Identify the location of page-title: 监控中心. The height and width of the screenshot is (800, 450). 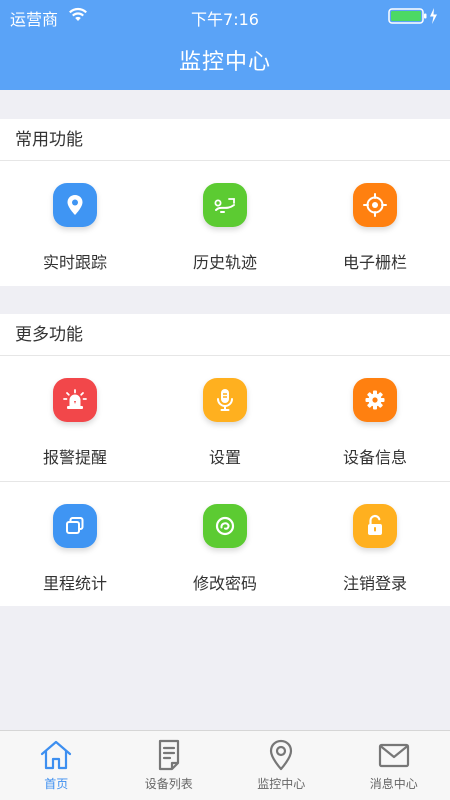
(224, 62).